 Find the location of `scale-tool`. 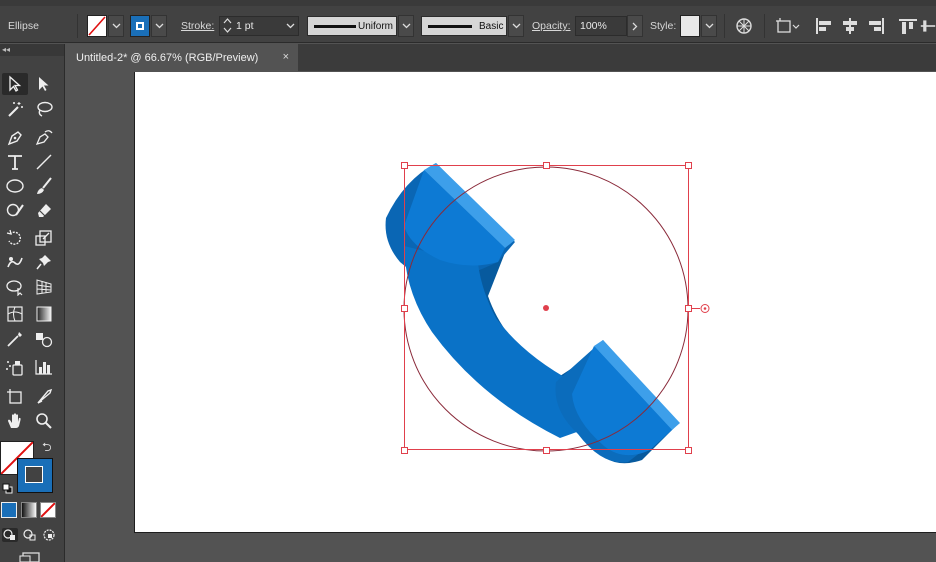

scale-tool is located at coordinates (44, 238).